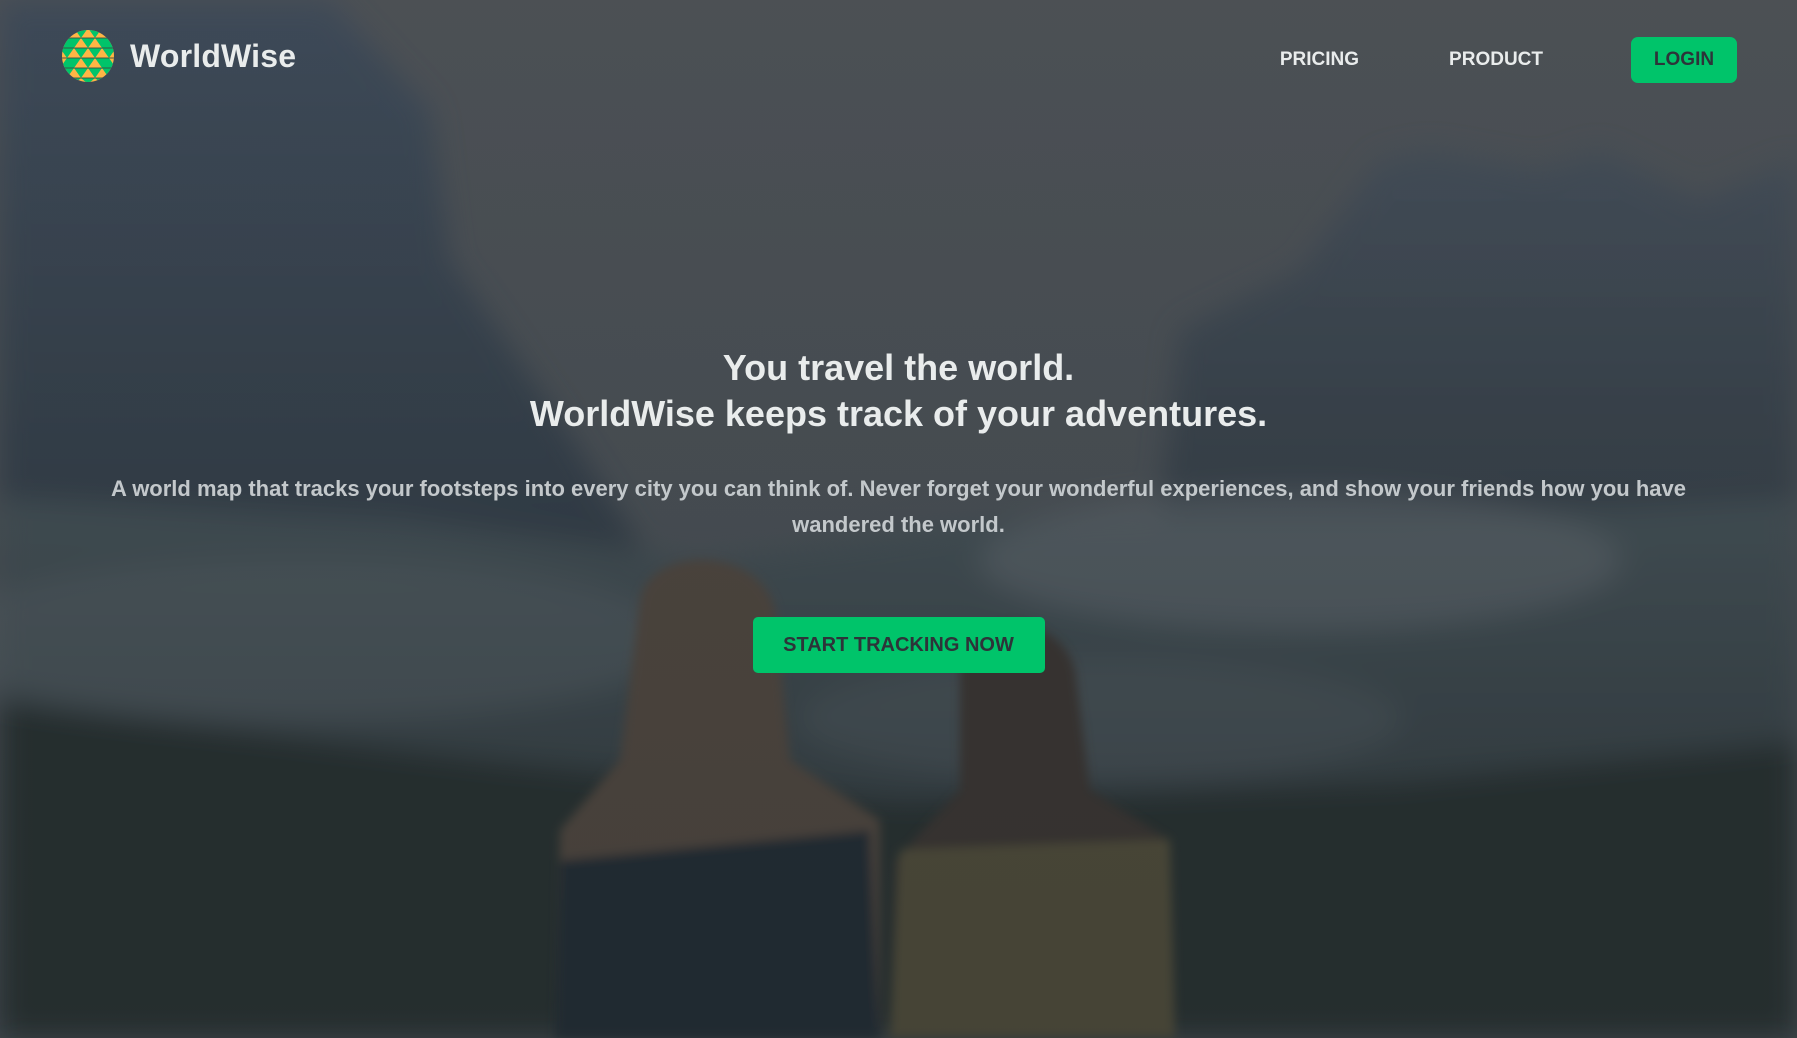 Image resolution: width=1797 pixels, height=1038 pixels. I want to click on nav-link-pricing: PRICING, so click(1319, 60).